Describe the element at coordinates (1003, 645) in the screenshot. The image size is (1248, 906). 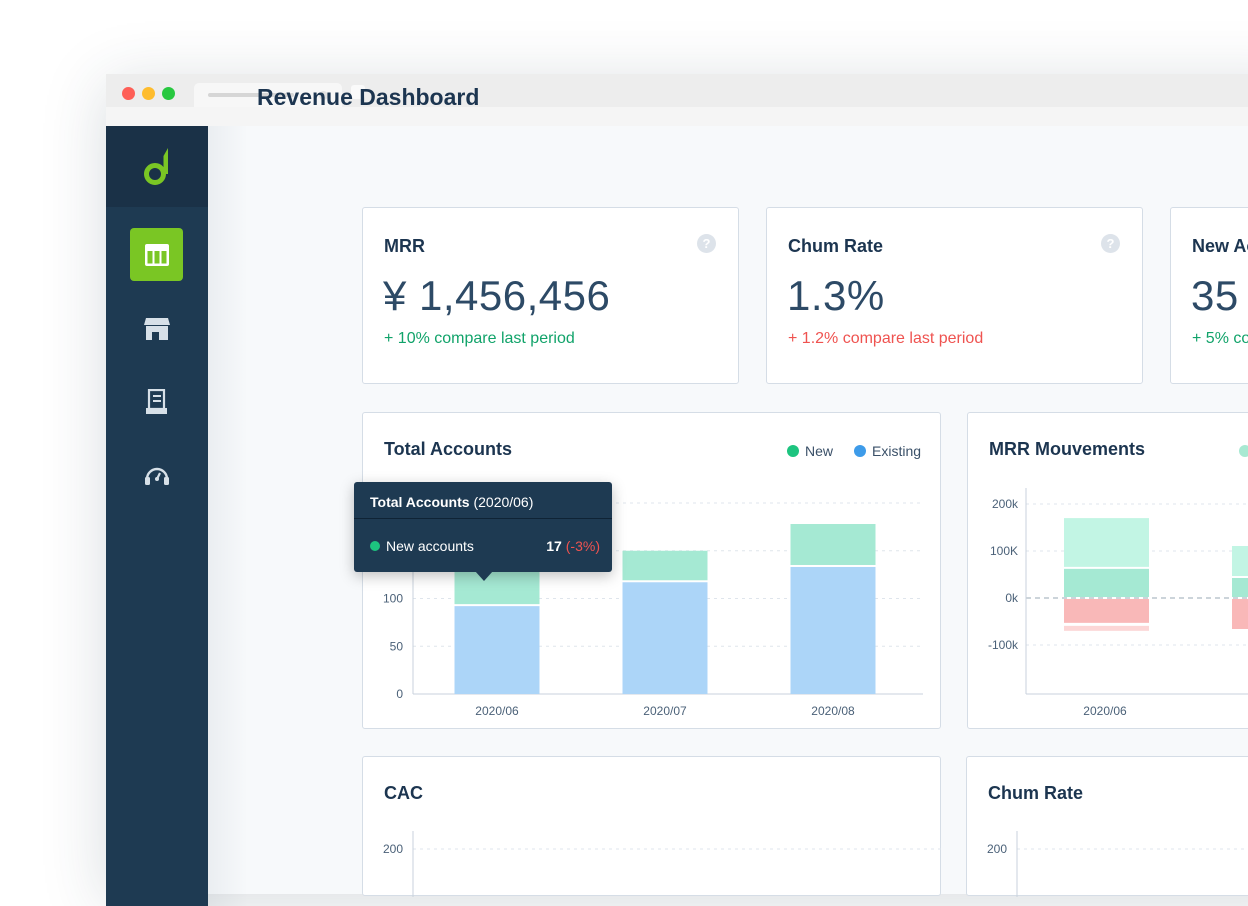
I see `y-tick-label: -100k` at that location.